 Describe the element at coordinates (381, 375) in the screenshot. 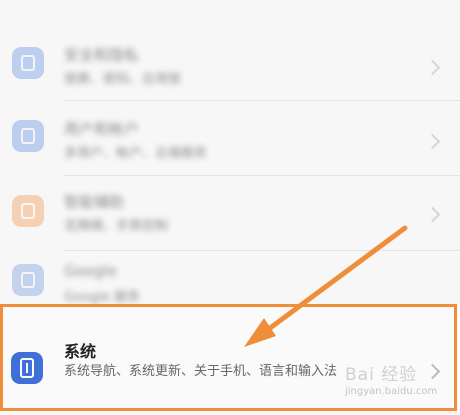

I see `watermark-brand: Bai 经验` at that location.